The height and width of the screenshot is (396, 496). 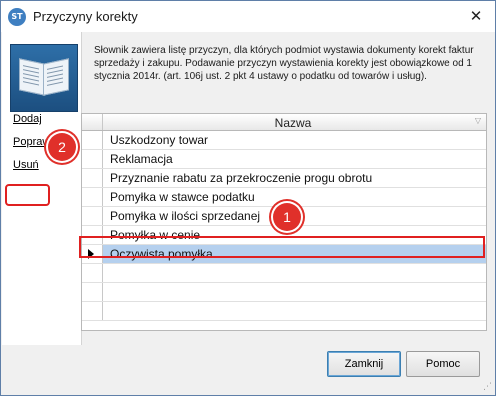 What do you see at coordinates (27, 195) in the screenshot?
I see `delete-link-highlight` at bounding box center [27, 195].